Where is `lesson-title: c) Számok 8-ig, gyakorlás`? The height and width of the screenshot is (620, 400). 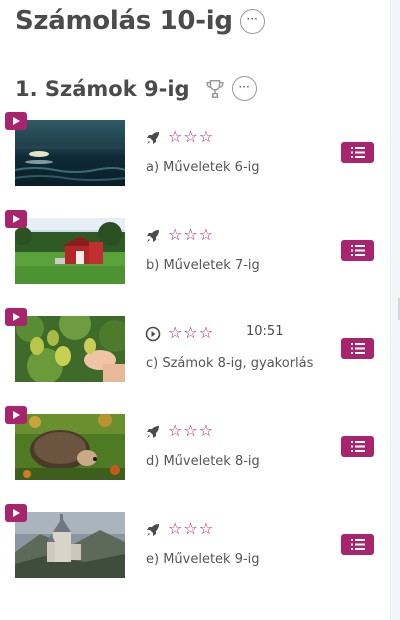
lesson-title: c) Számok 8-ig, gyakorlás is located at coordinates (229, 363).